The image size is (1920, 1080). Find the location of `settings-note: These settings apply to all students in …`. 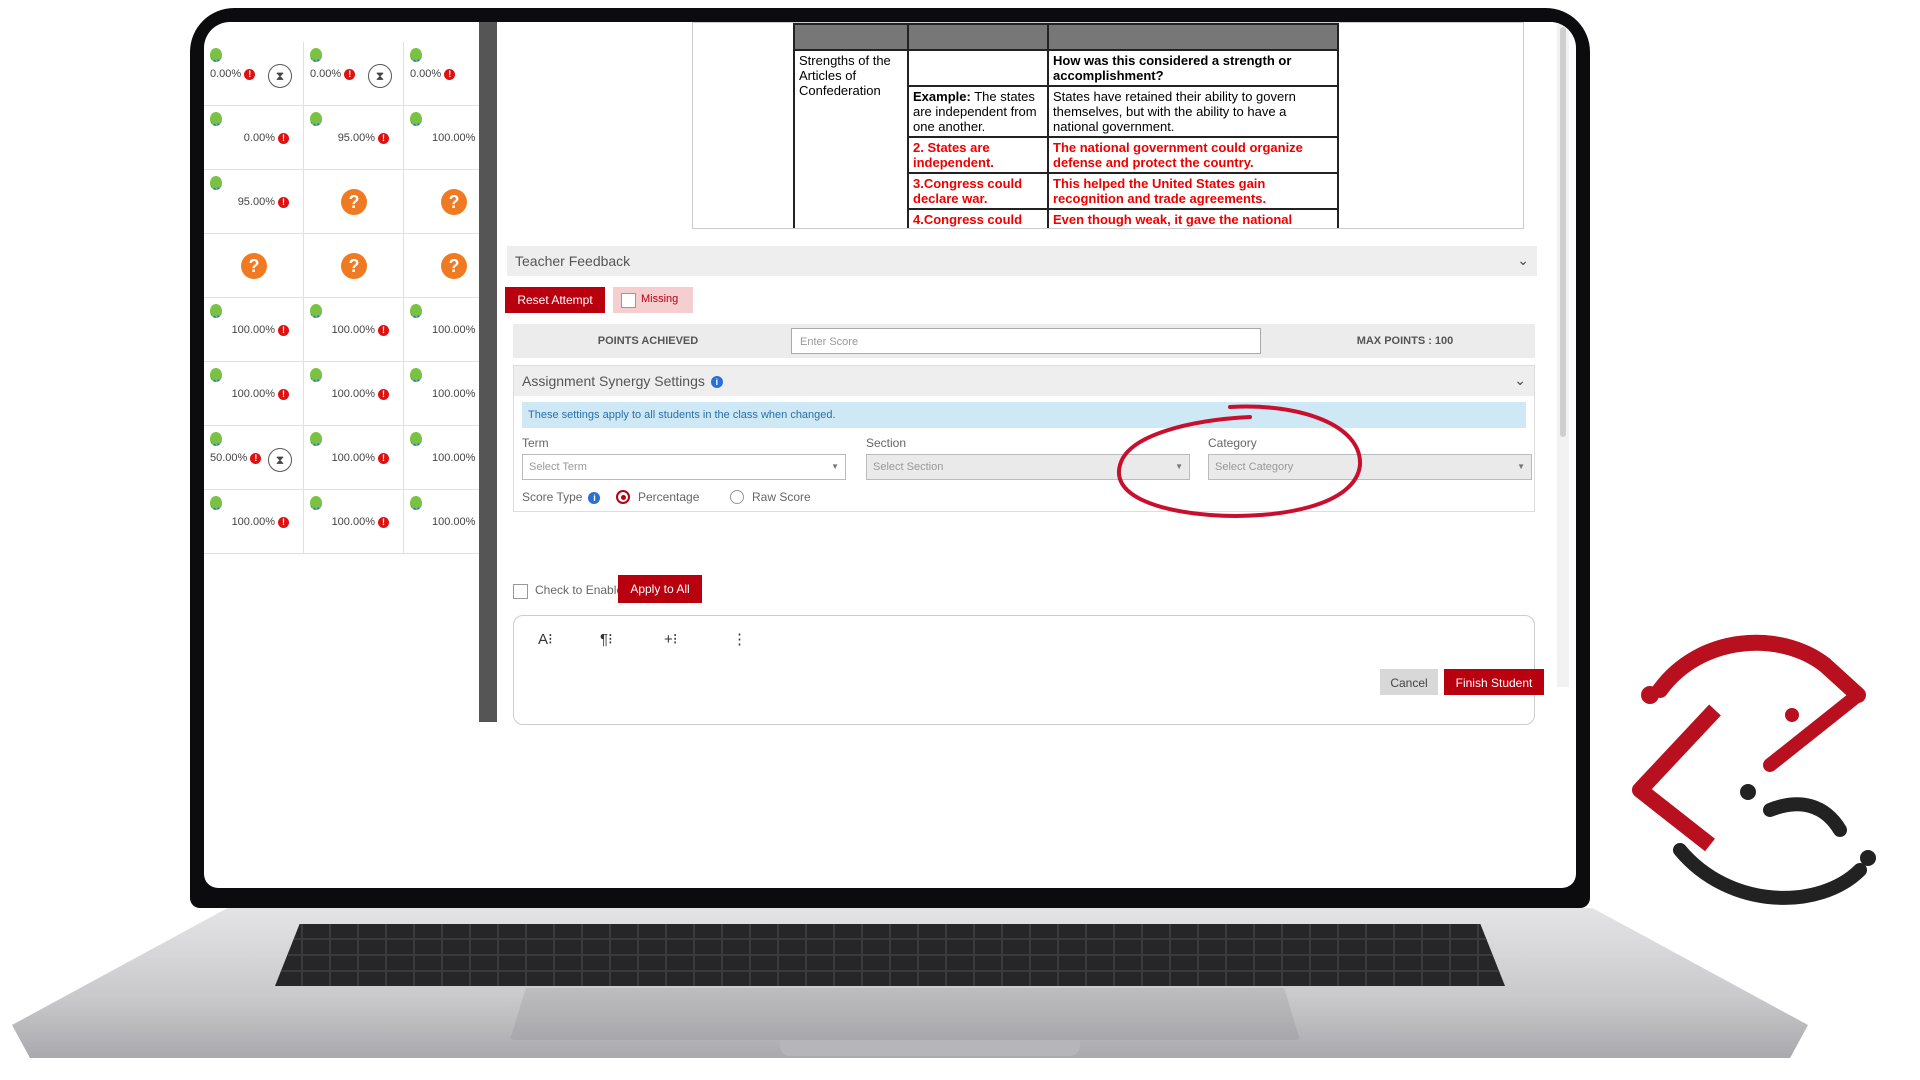

settings-note: These settings apply to all students in … is located at coordinates (1024, 415).